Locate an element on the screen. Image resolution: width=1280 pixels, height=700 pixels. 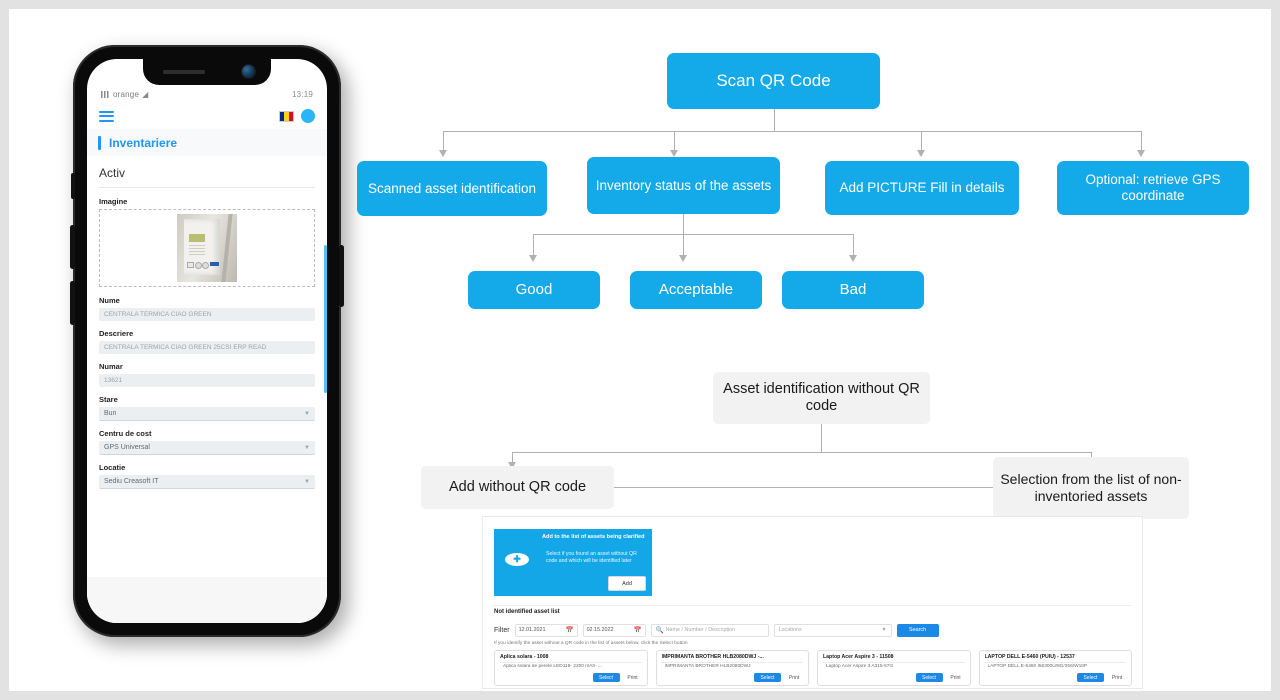
field-nume: Nume CENTRALA TERMICA CIAO GREEN is located at coordinates (207, 308).